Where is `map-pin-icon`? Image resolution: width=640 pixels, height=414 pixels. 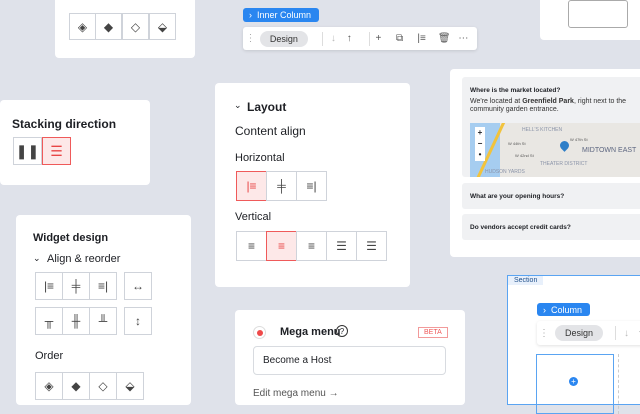 map-pin-icon is located at coordinates (564, 145).